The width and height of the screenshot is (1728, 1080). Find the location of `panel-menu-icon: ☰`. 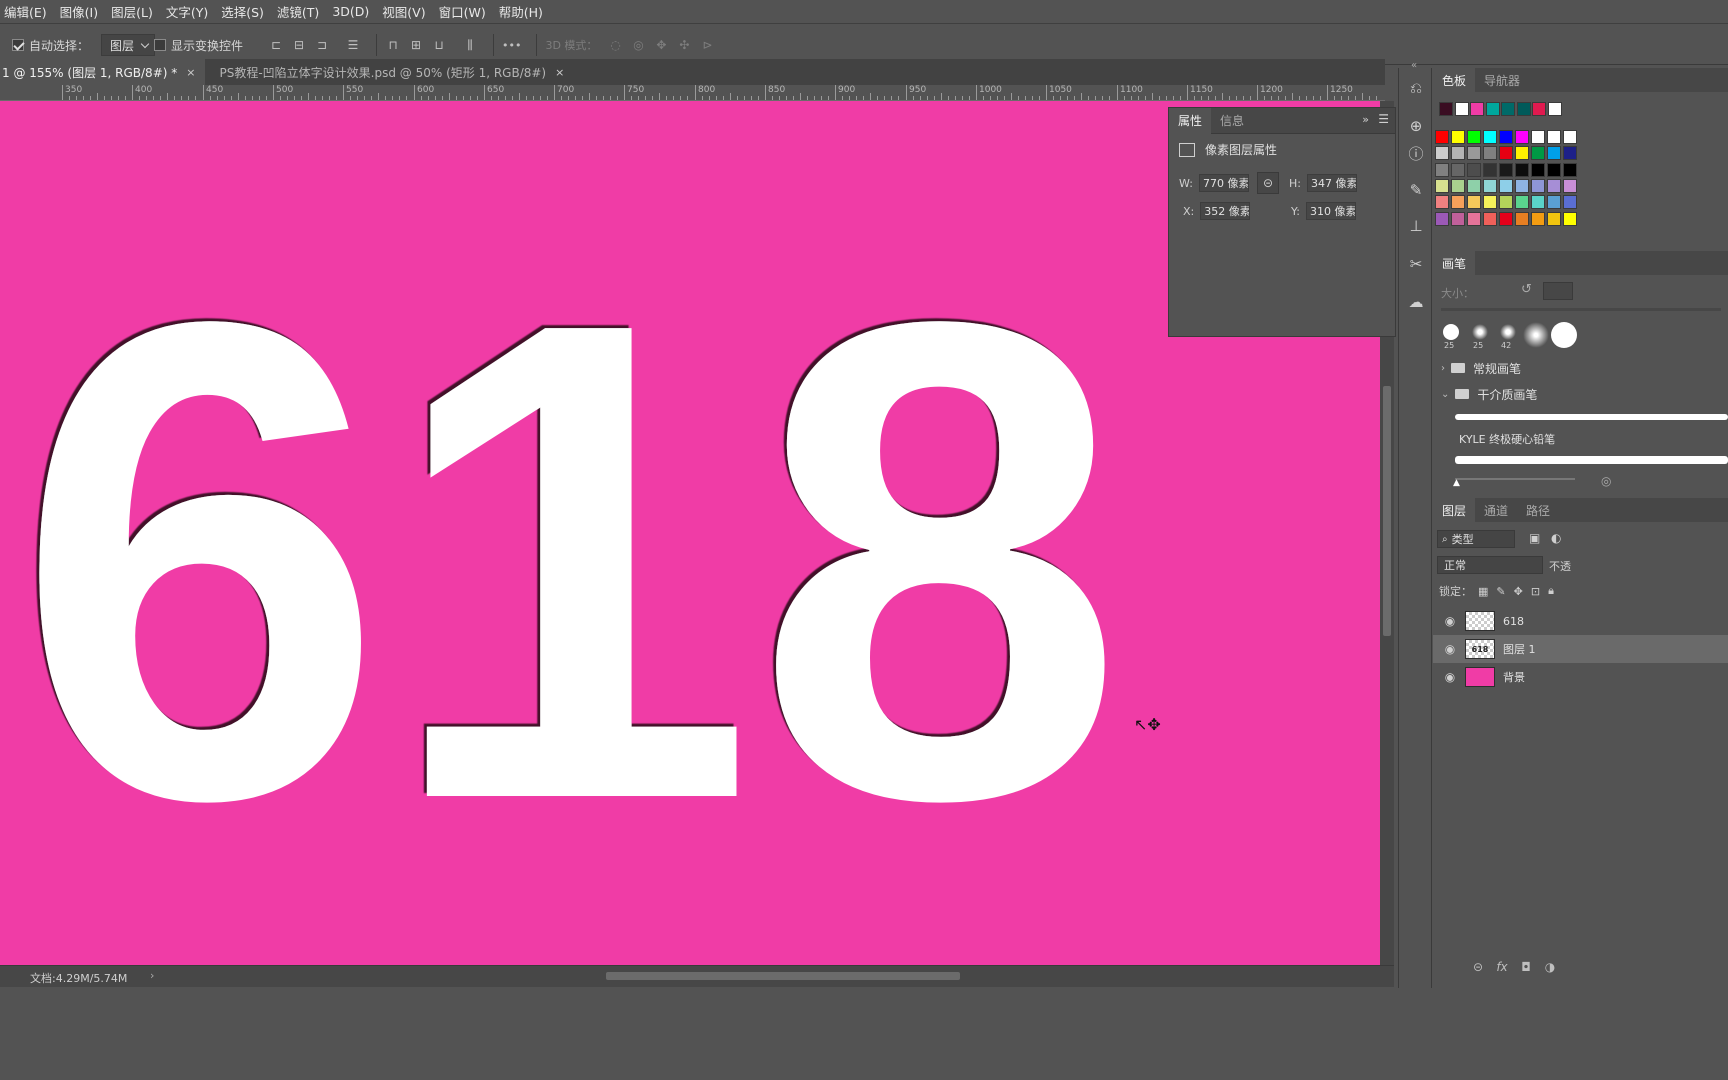

panel-menu-icon: ☰ is located at coordinates (1383, 119).